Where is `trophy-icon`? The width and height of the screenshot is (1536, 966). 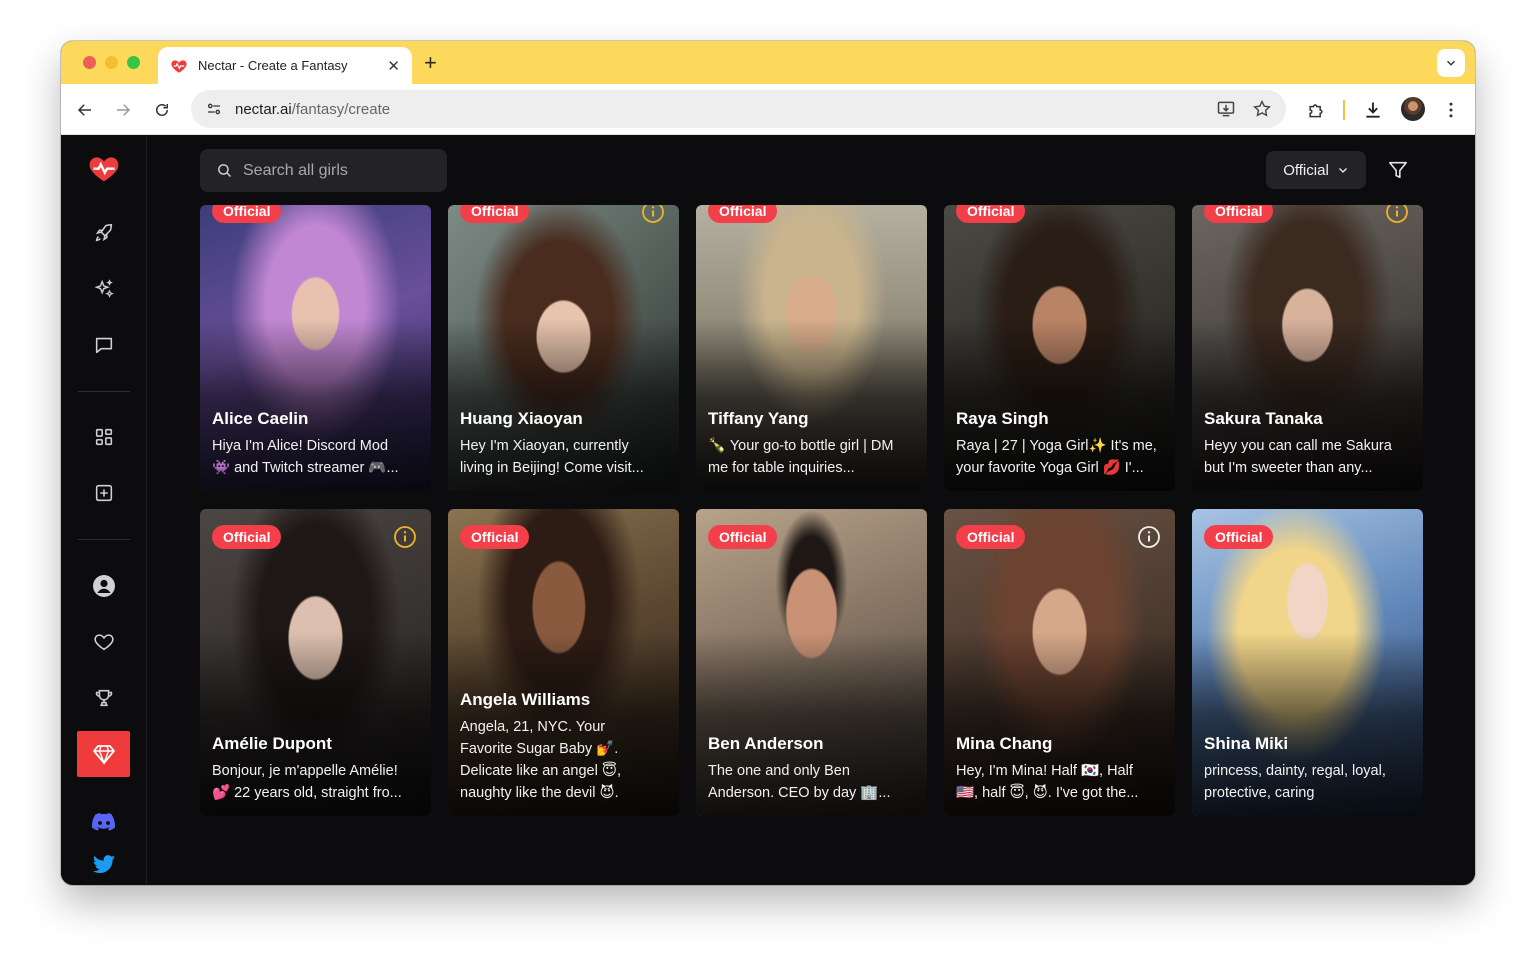
trophy-icon is located at coordinates (103, 698).